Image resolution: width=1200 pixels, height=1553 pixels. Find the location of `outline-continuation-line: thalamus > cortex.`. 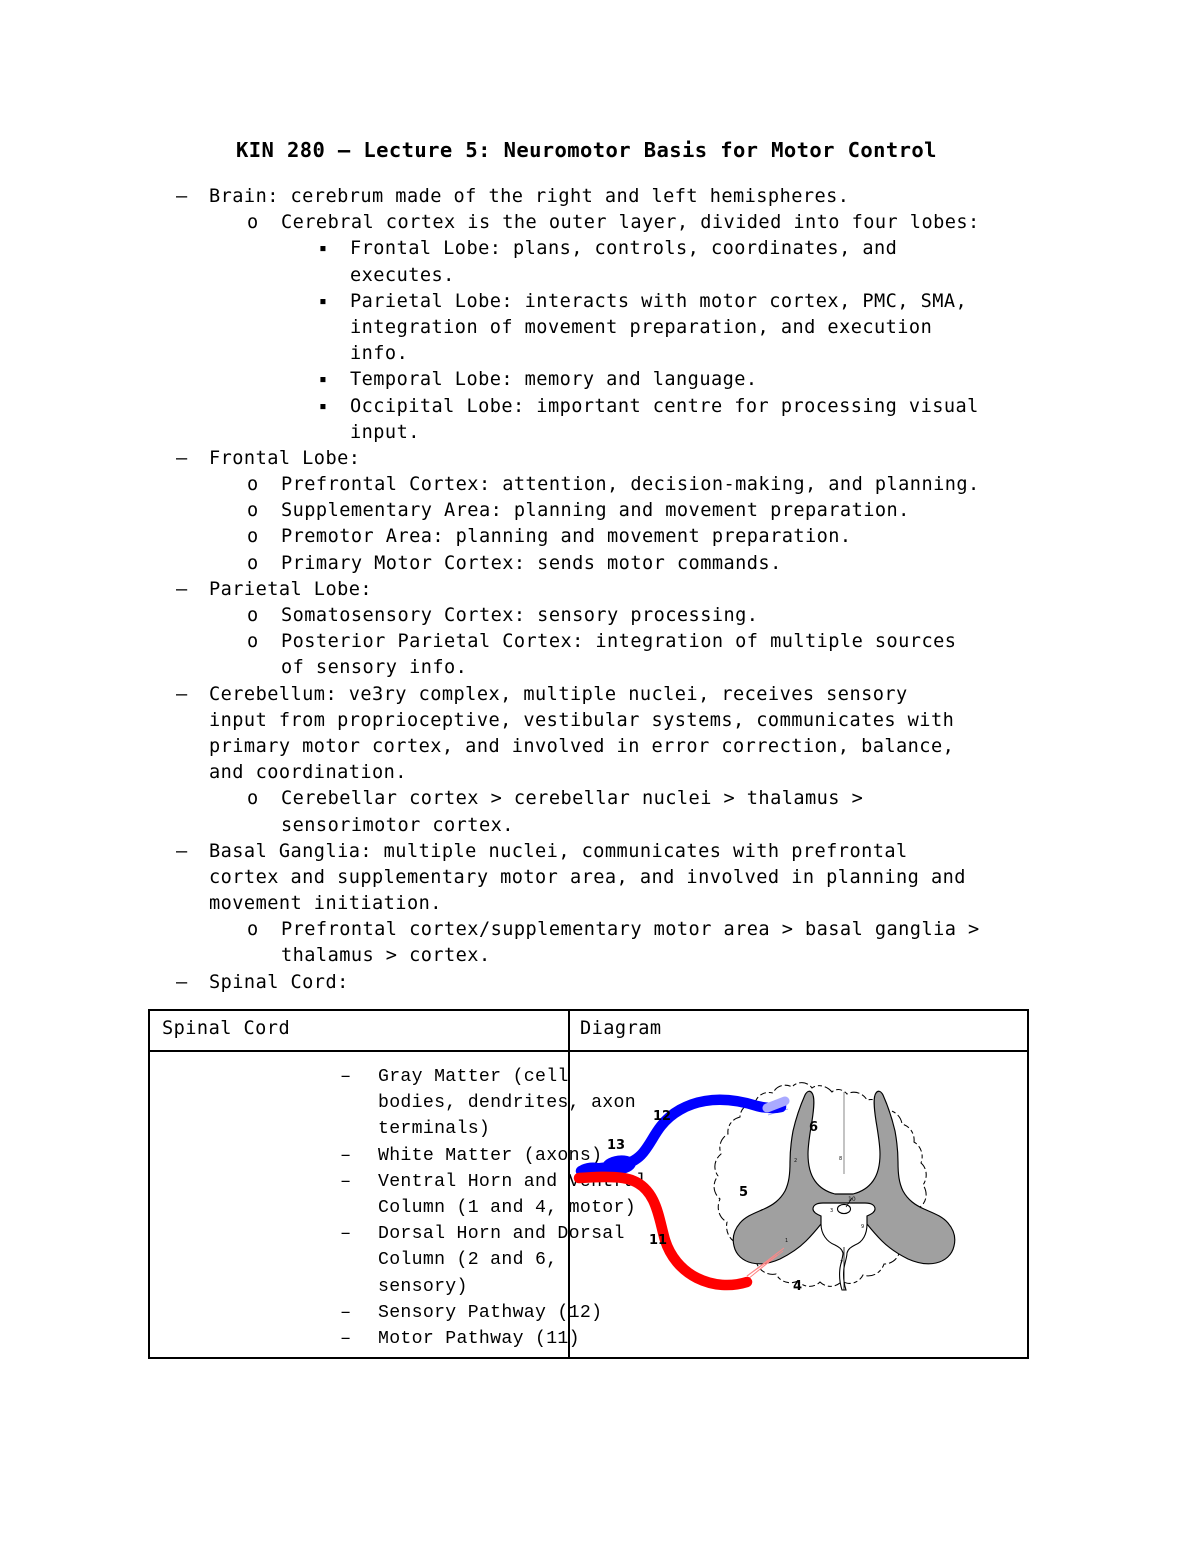

outline-continuation-line: thalamus > cortex. is located at coordinates (600, 956).